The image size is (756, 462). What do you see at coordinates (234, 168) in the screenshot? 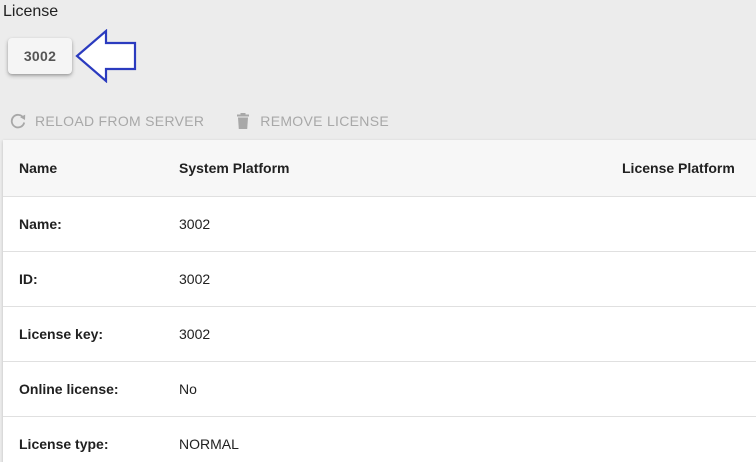
I see `column-header-system-platform: System Platform` at bounding box center [234, 168].